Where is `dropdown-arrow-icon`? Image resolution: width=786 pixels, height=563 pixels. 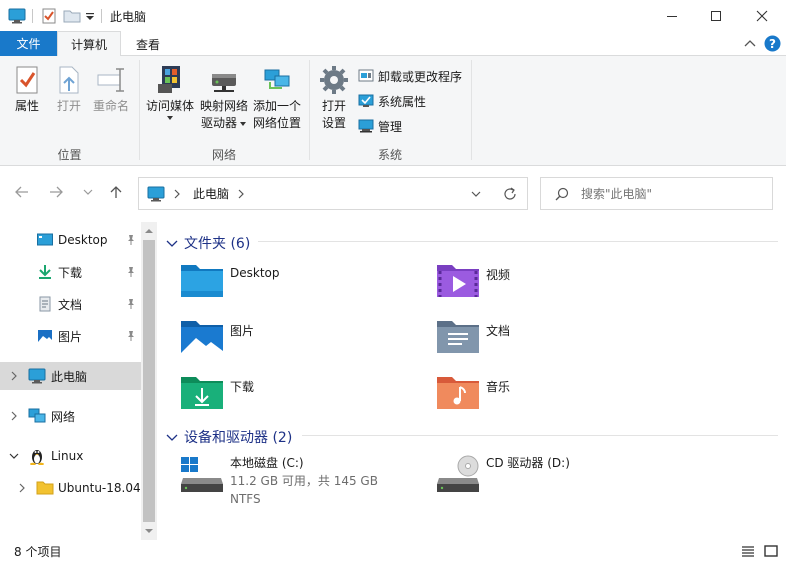 dropdown-arrow-icon is located at coordinates (170, 118).